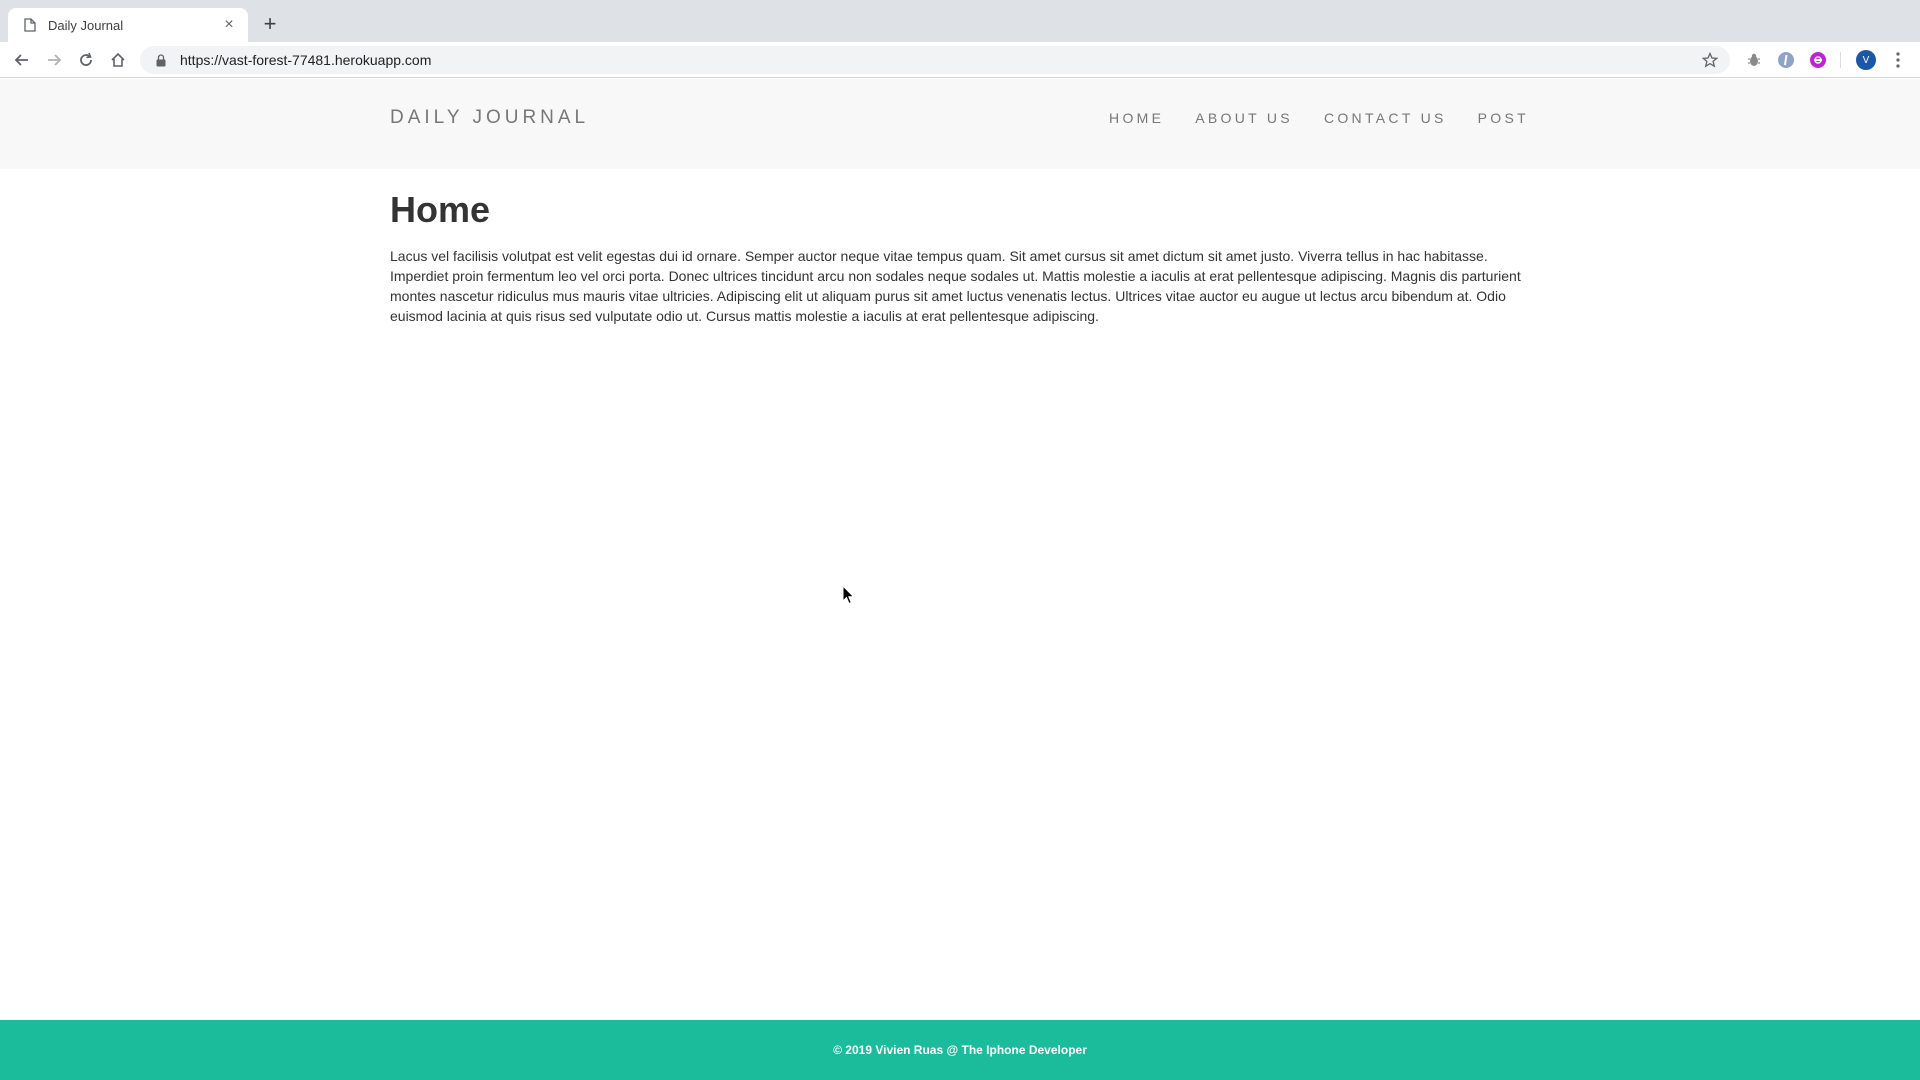 This screenshot has height=1080, width=1920. What do you see at coordinates (1503, 118) in the screenshot?
I see `nav-item-post: POST` at bounding box center [1503, 118].